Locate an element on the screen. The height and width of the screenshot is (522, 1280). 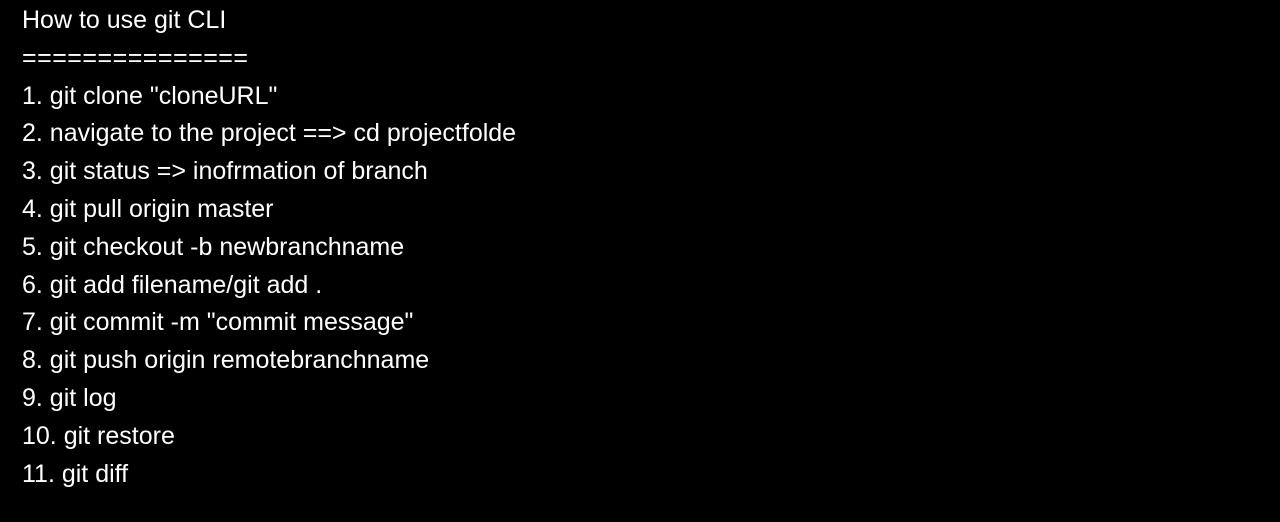
page-title: How to use git CLI is located at coordinates (124, 20).